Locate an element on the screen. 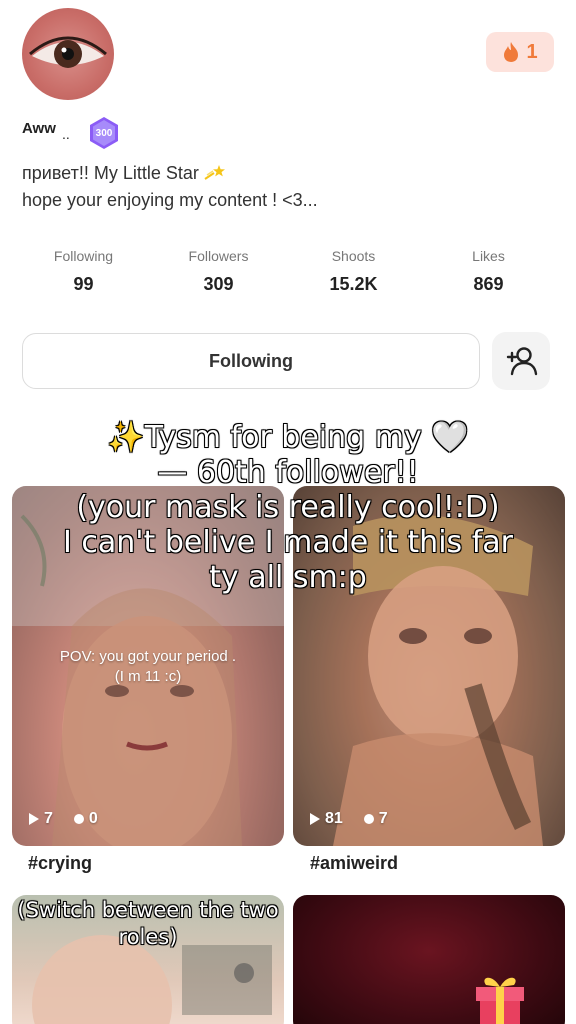 The image size is (576, 1024). stat-value: 869 is located at coordinates (488, 284).